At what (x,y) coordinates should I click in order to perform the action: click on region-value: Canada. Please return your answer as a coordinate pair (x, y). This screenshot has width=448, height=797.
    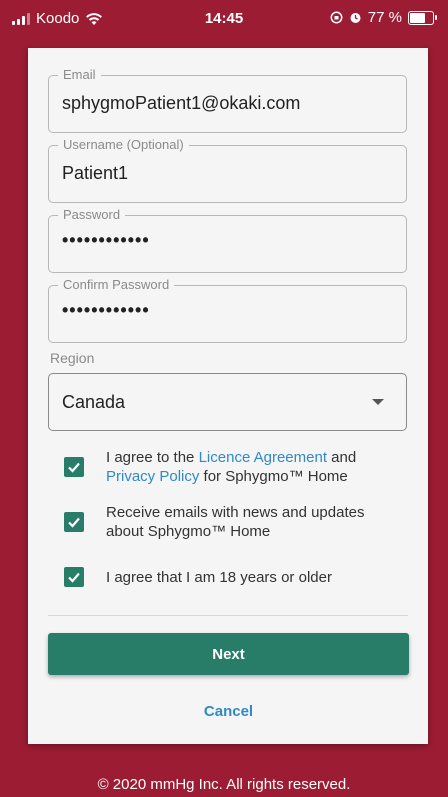
    Looking at the image, I should click on (94, 402).